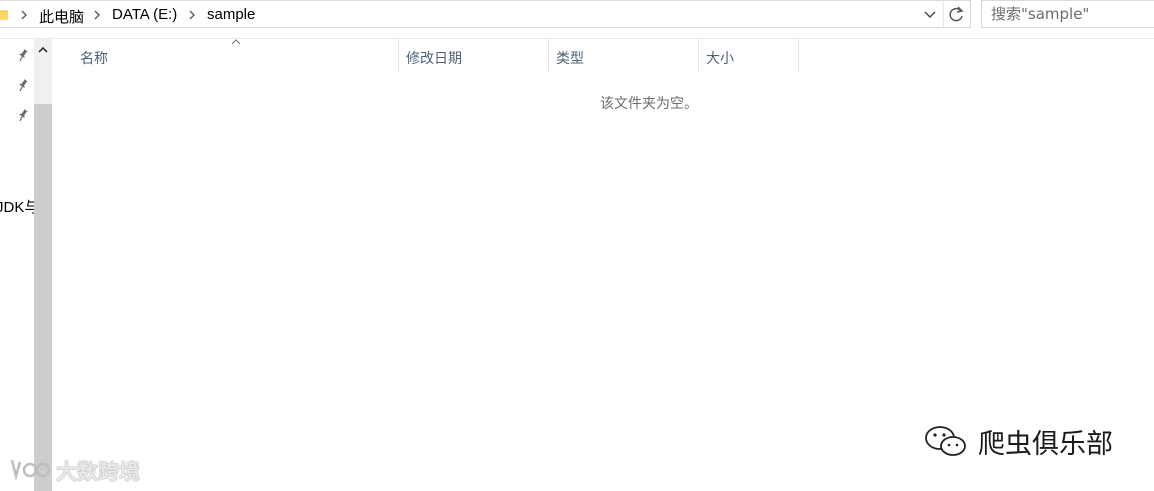 The width and height of the screenshot is (1154, 491). I want to click on search-input, so click(1068, 14).